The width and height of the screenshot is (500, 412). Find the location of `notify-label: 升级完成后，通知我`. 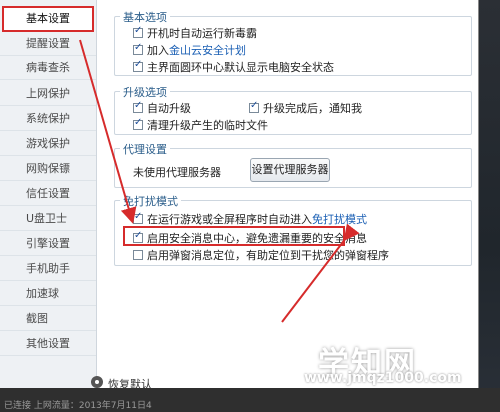

notify-label: 升级完成后，通知我 is located at coordinates (312, 108).